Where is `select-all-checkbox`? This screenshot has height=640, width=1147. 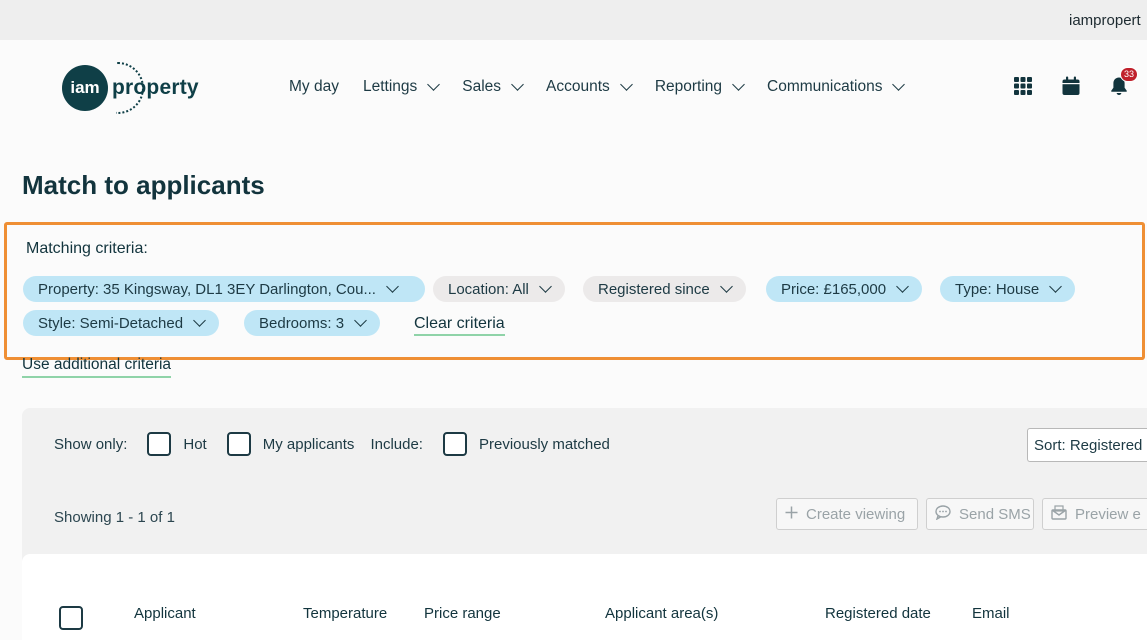 select-all-checkbox is located at coordinates (71, 618).